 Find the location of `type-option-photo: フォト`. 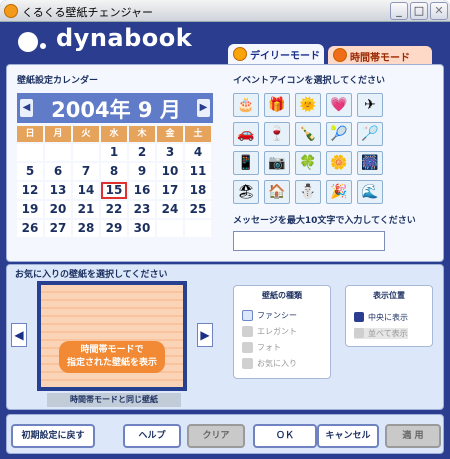

type-option-photo: フォト is located at coordinates (261, 347).